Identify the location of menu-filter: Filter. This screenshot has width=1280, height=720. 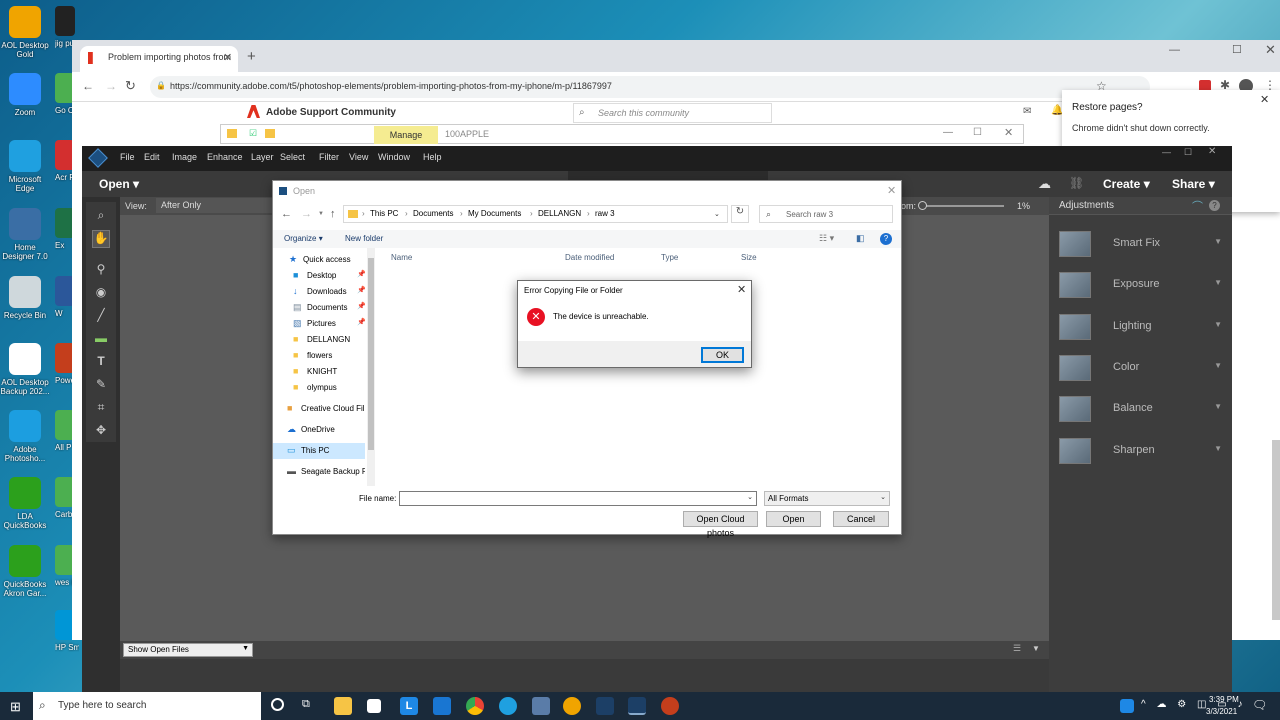
(329, 157).